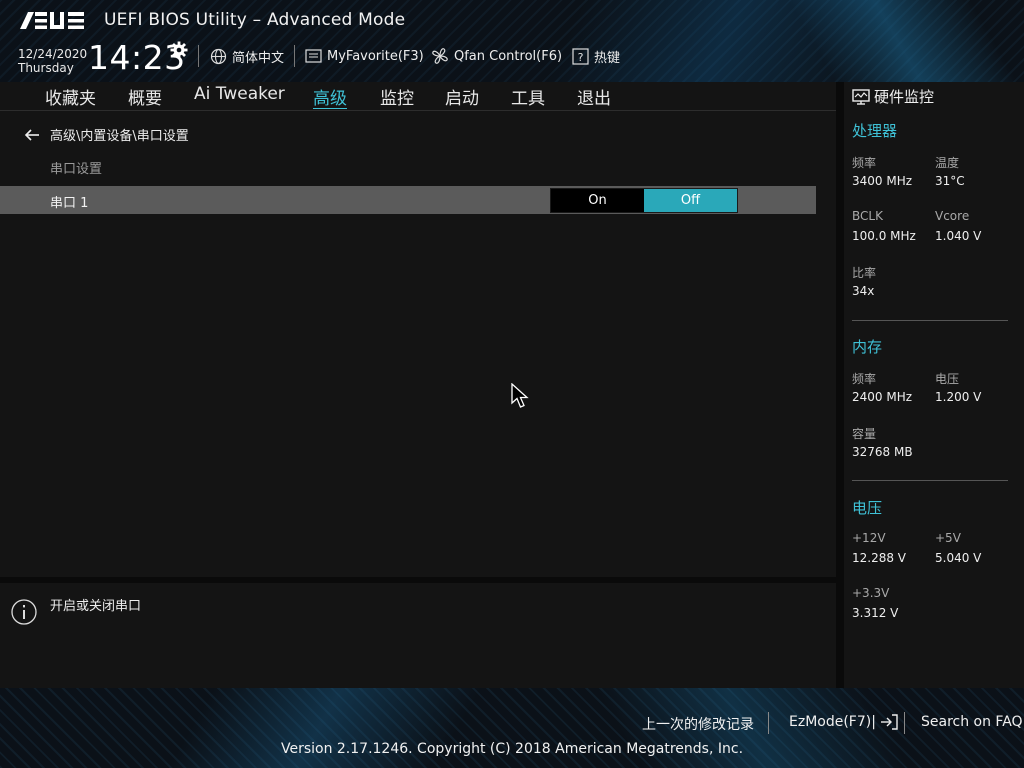 Image resolution: width=1024 pixels, height=768 pixels. What do you see at coordinates (871, 593) in the screenshot?
I see `v33-label: +3.3V` at bounding box center [871, 593].